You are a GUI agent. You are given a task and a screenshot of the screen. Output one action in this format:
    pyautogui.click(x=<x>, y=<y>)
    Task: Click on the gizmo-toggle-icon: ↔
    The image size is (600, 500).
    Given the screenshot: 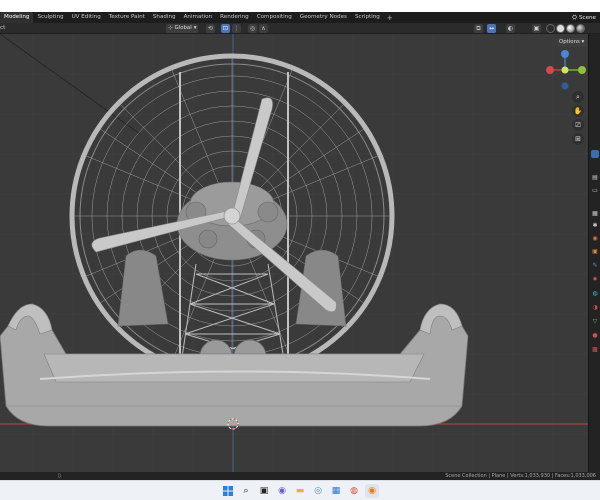 What is the action you would take?
    pyautogui.click(x=491, y=28)
    